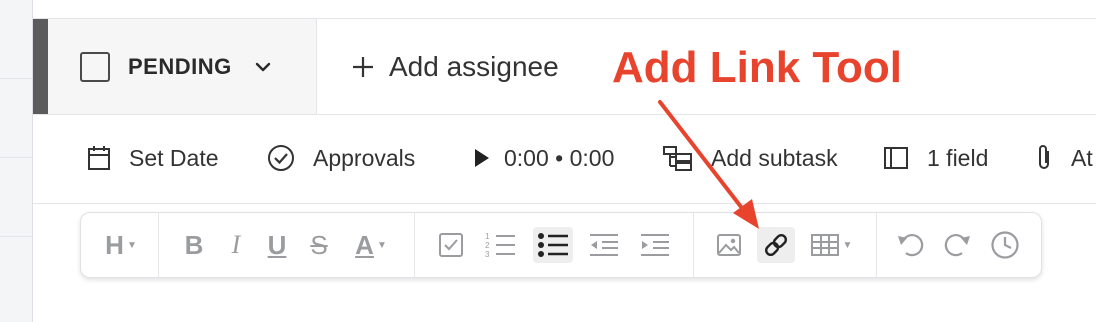 This screenshot has height=322, width=1096. I want to click on bold-glyph: B, so click(194, 244).